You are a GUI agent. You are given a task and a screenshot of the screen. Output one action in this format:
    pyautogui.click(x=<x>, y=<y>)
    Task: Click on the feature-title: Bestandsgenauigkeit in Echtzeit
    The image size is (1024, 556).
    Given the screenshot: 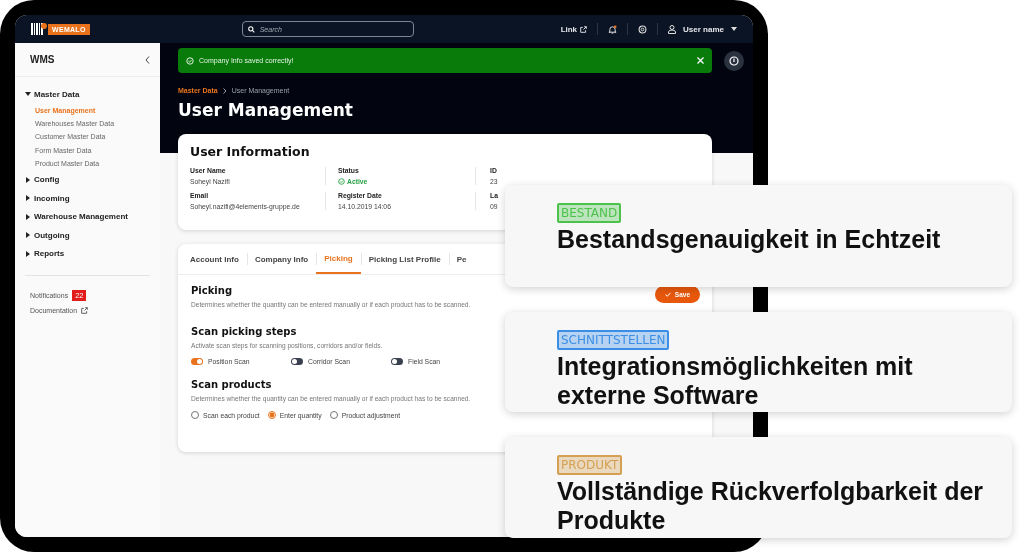 What is the action you would take?
    pyautogui.click(x=749, y=239)
    